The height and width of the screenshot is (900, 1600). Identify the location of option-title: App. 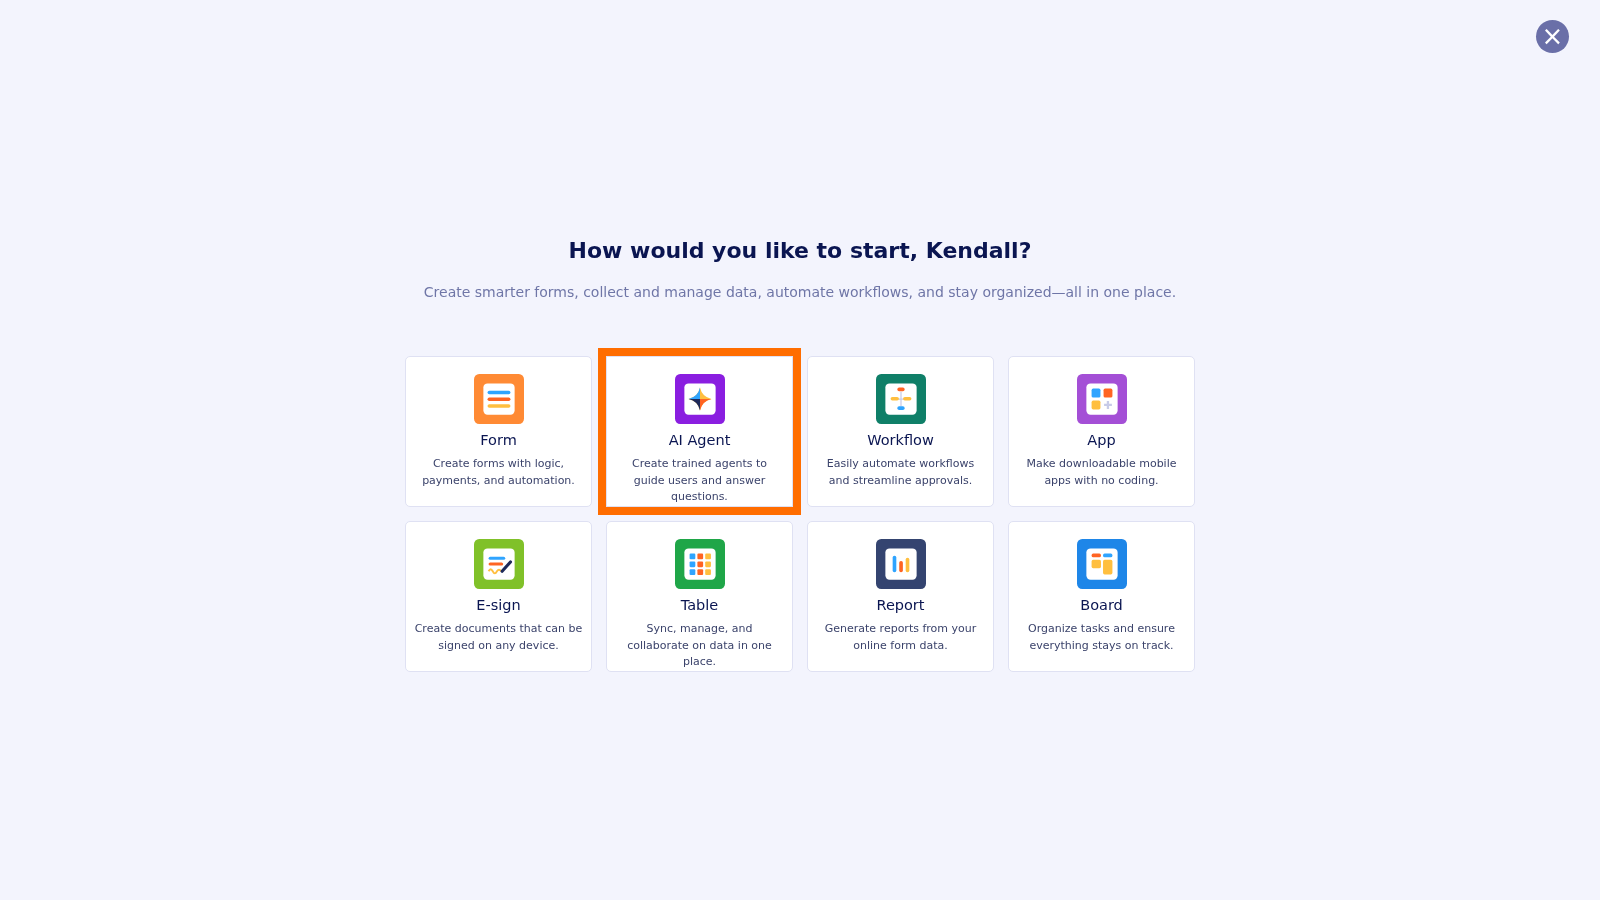
(1101, 440).